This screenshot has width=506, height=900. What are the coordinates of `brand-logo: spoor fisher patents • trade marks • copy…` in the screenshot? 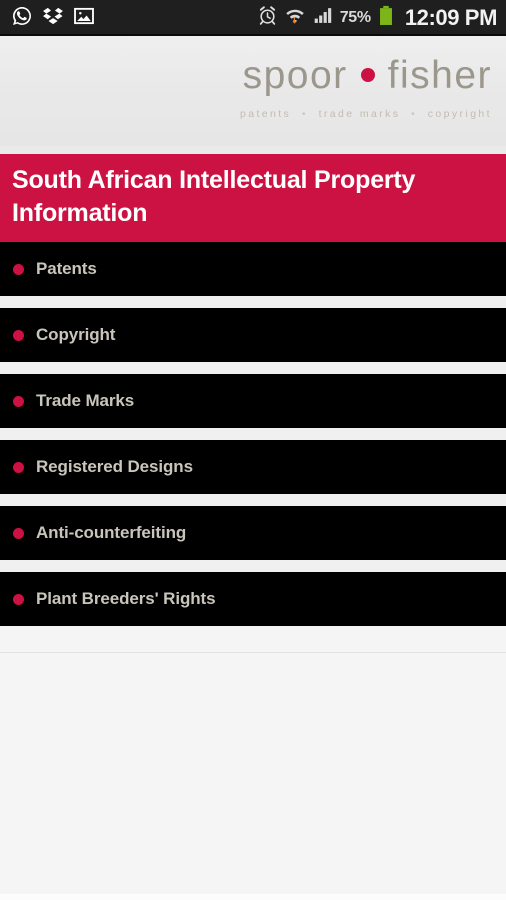 It's located at (366, 88).